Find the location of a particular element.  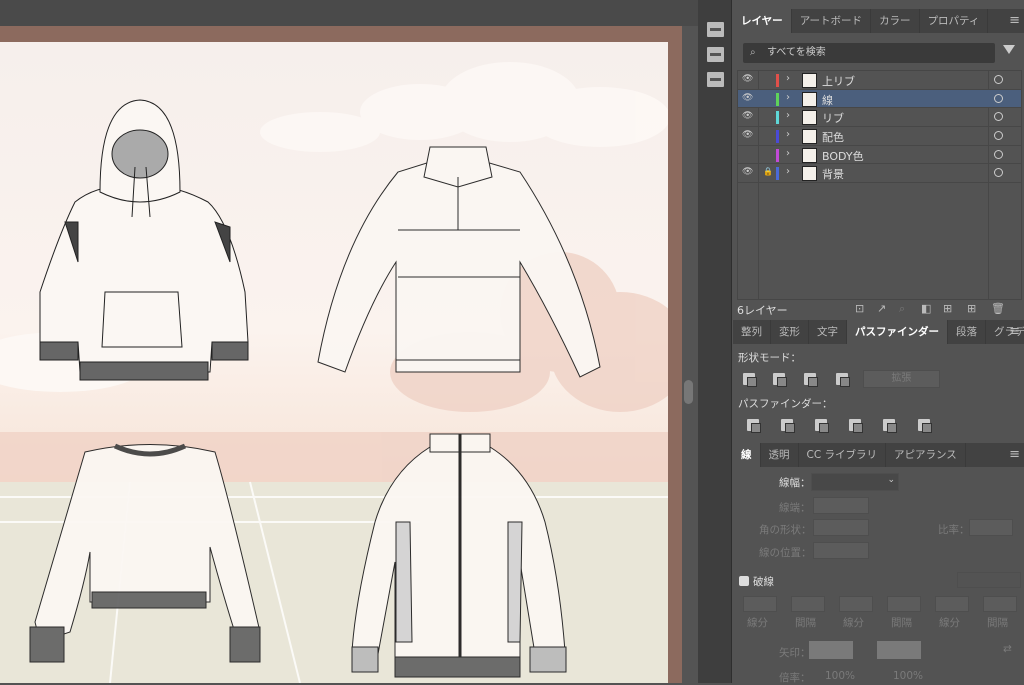

merge-icon is located at coordinates (822, 426).